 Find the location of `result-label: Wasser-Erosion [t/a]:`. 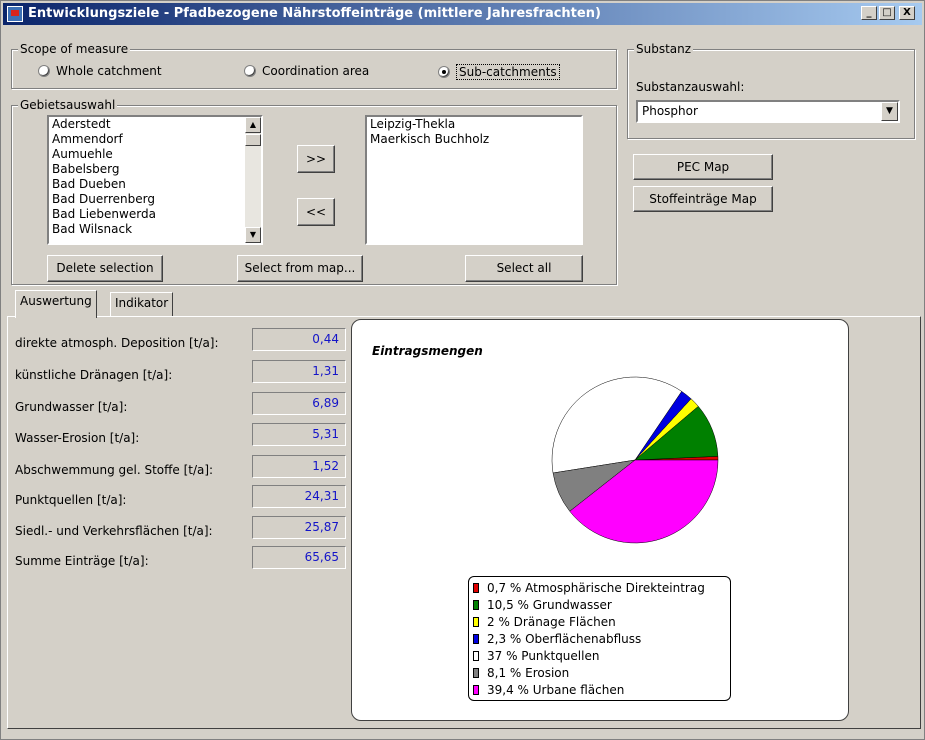

result-label: Wasser-Erosion [t/a]: is located at coordinates (77, 438).